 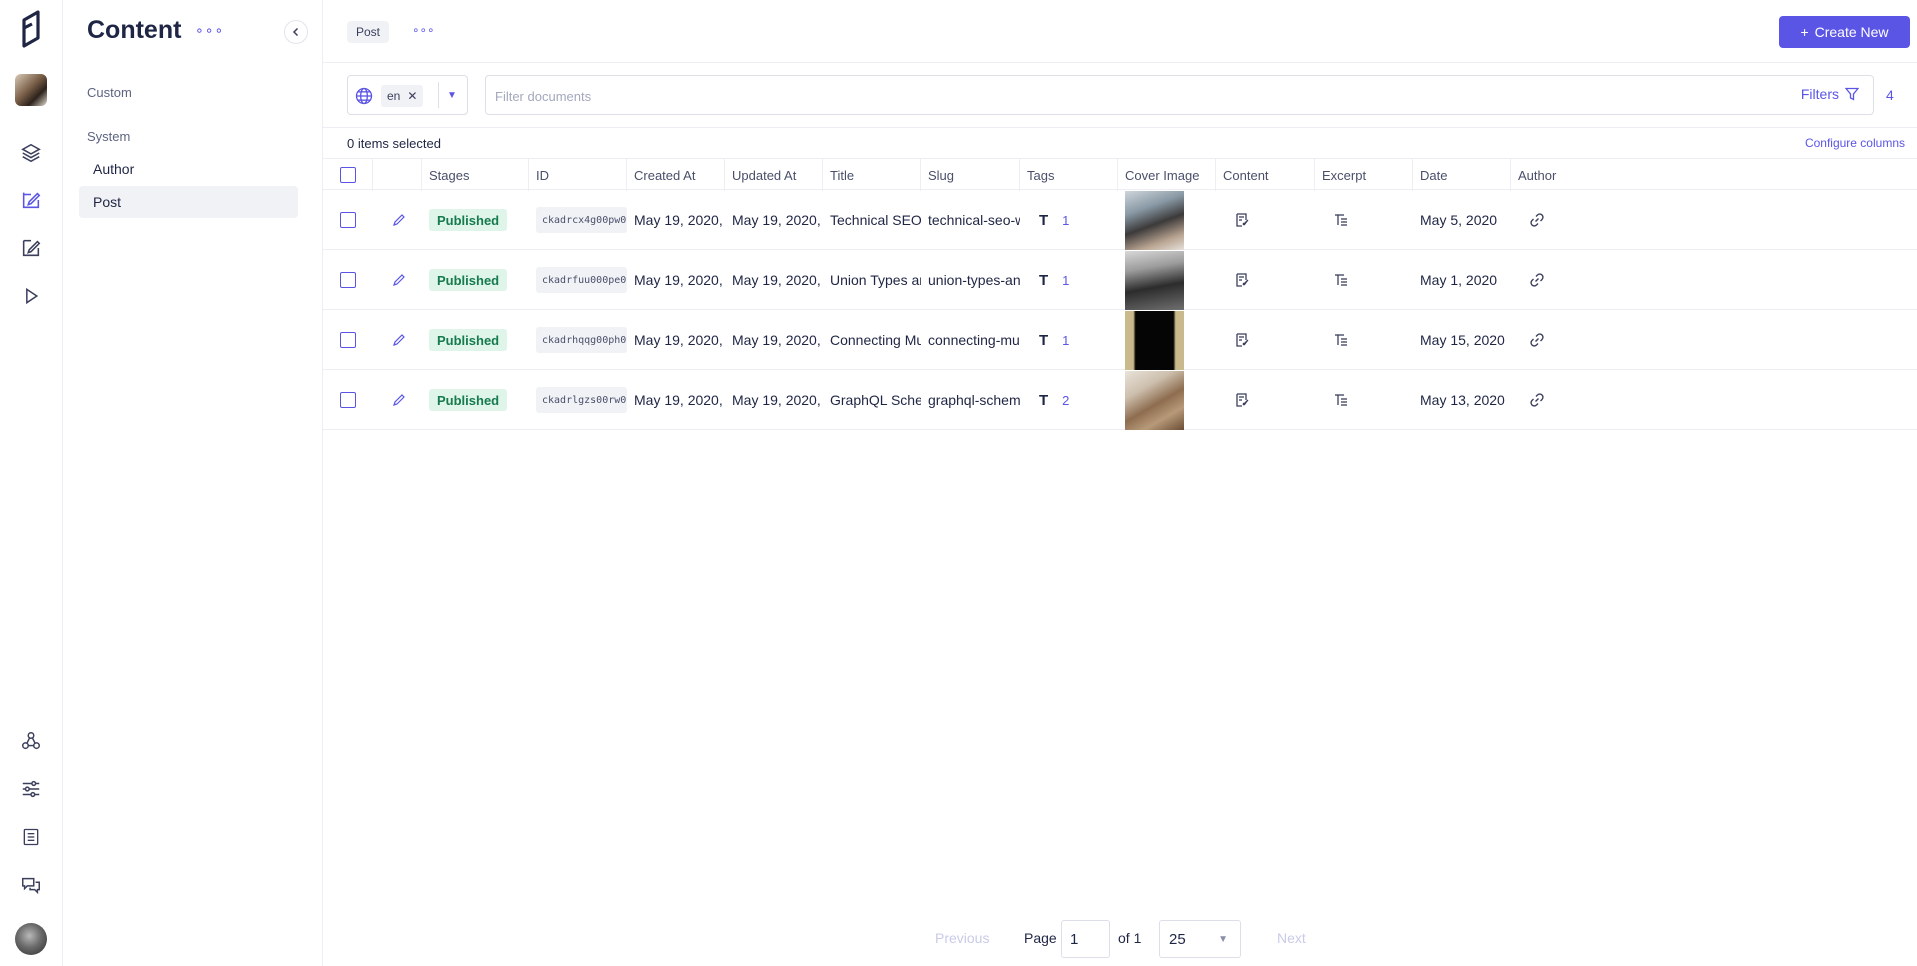 I want to click on sidebar-item-author: Author, so click(x=188, y=169).